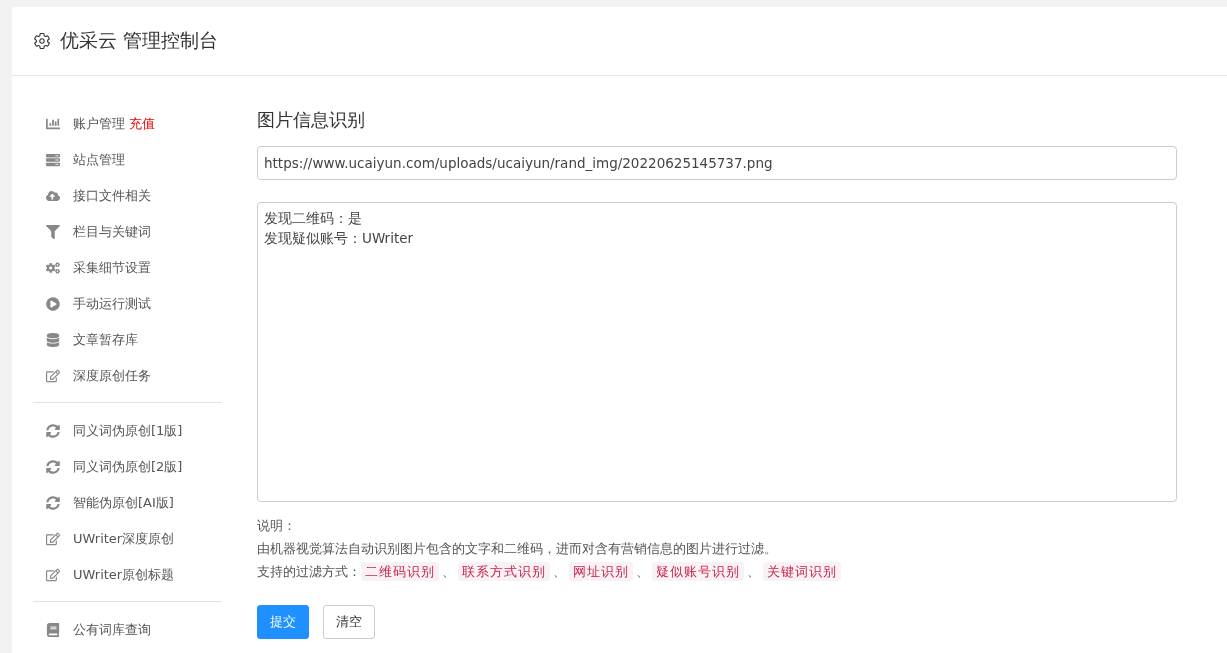 The height and width of the screenshot is (653, 1227). Describe the element at coordinates (313, 218) in the screenshot. I see `result-line: 发现二维码：是` at that location.